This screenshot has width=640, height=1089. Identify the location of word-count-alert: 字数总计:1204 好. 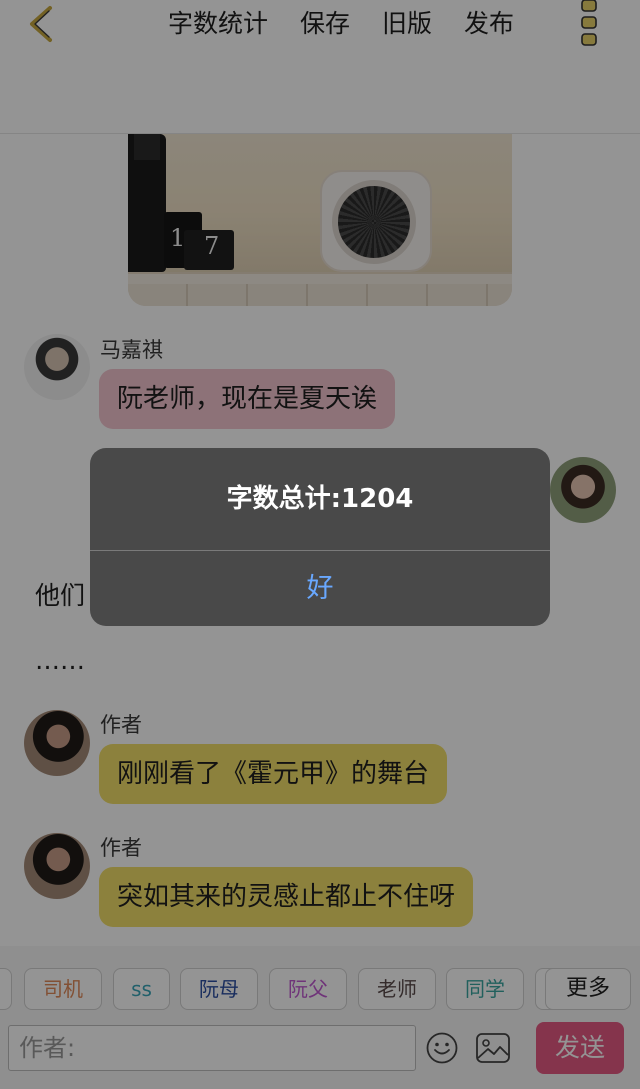
(320, 537).